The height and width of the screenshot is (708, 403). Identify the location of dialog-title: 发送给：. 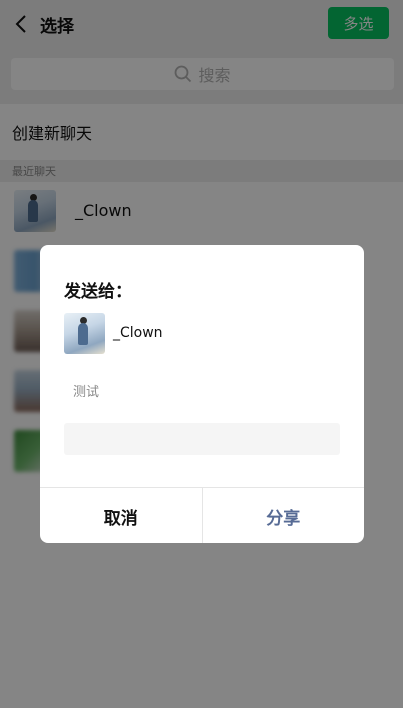
(98, 292).